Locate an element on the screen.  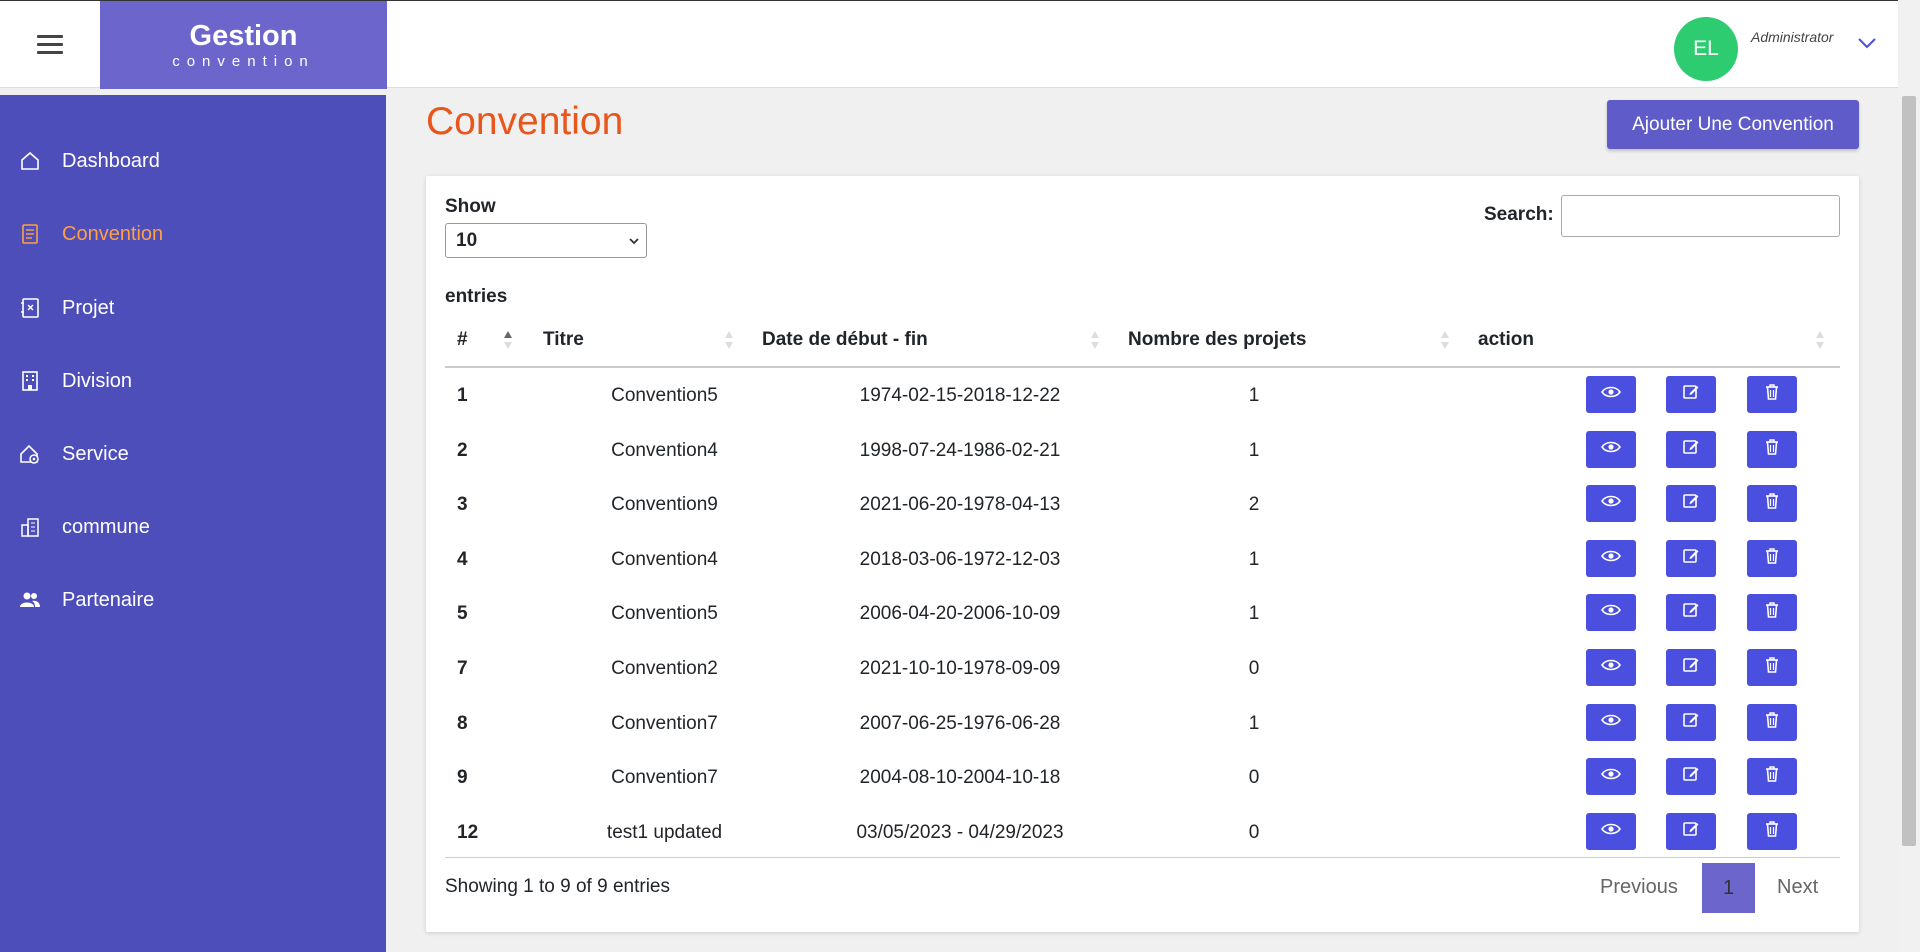
sidebar-item-service: Service is located at coordinates (193, 454).